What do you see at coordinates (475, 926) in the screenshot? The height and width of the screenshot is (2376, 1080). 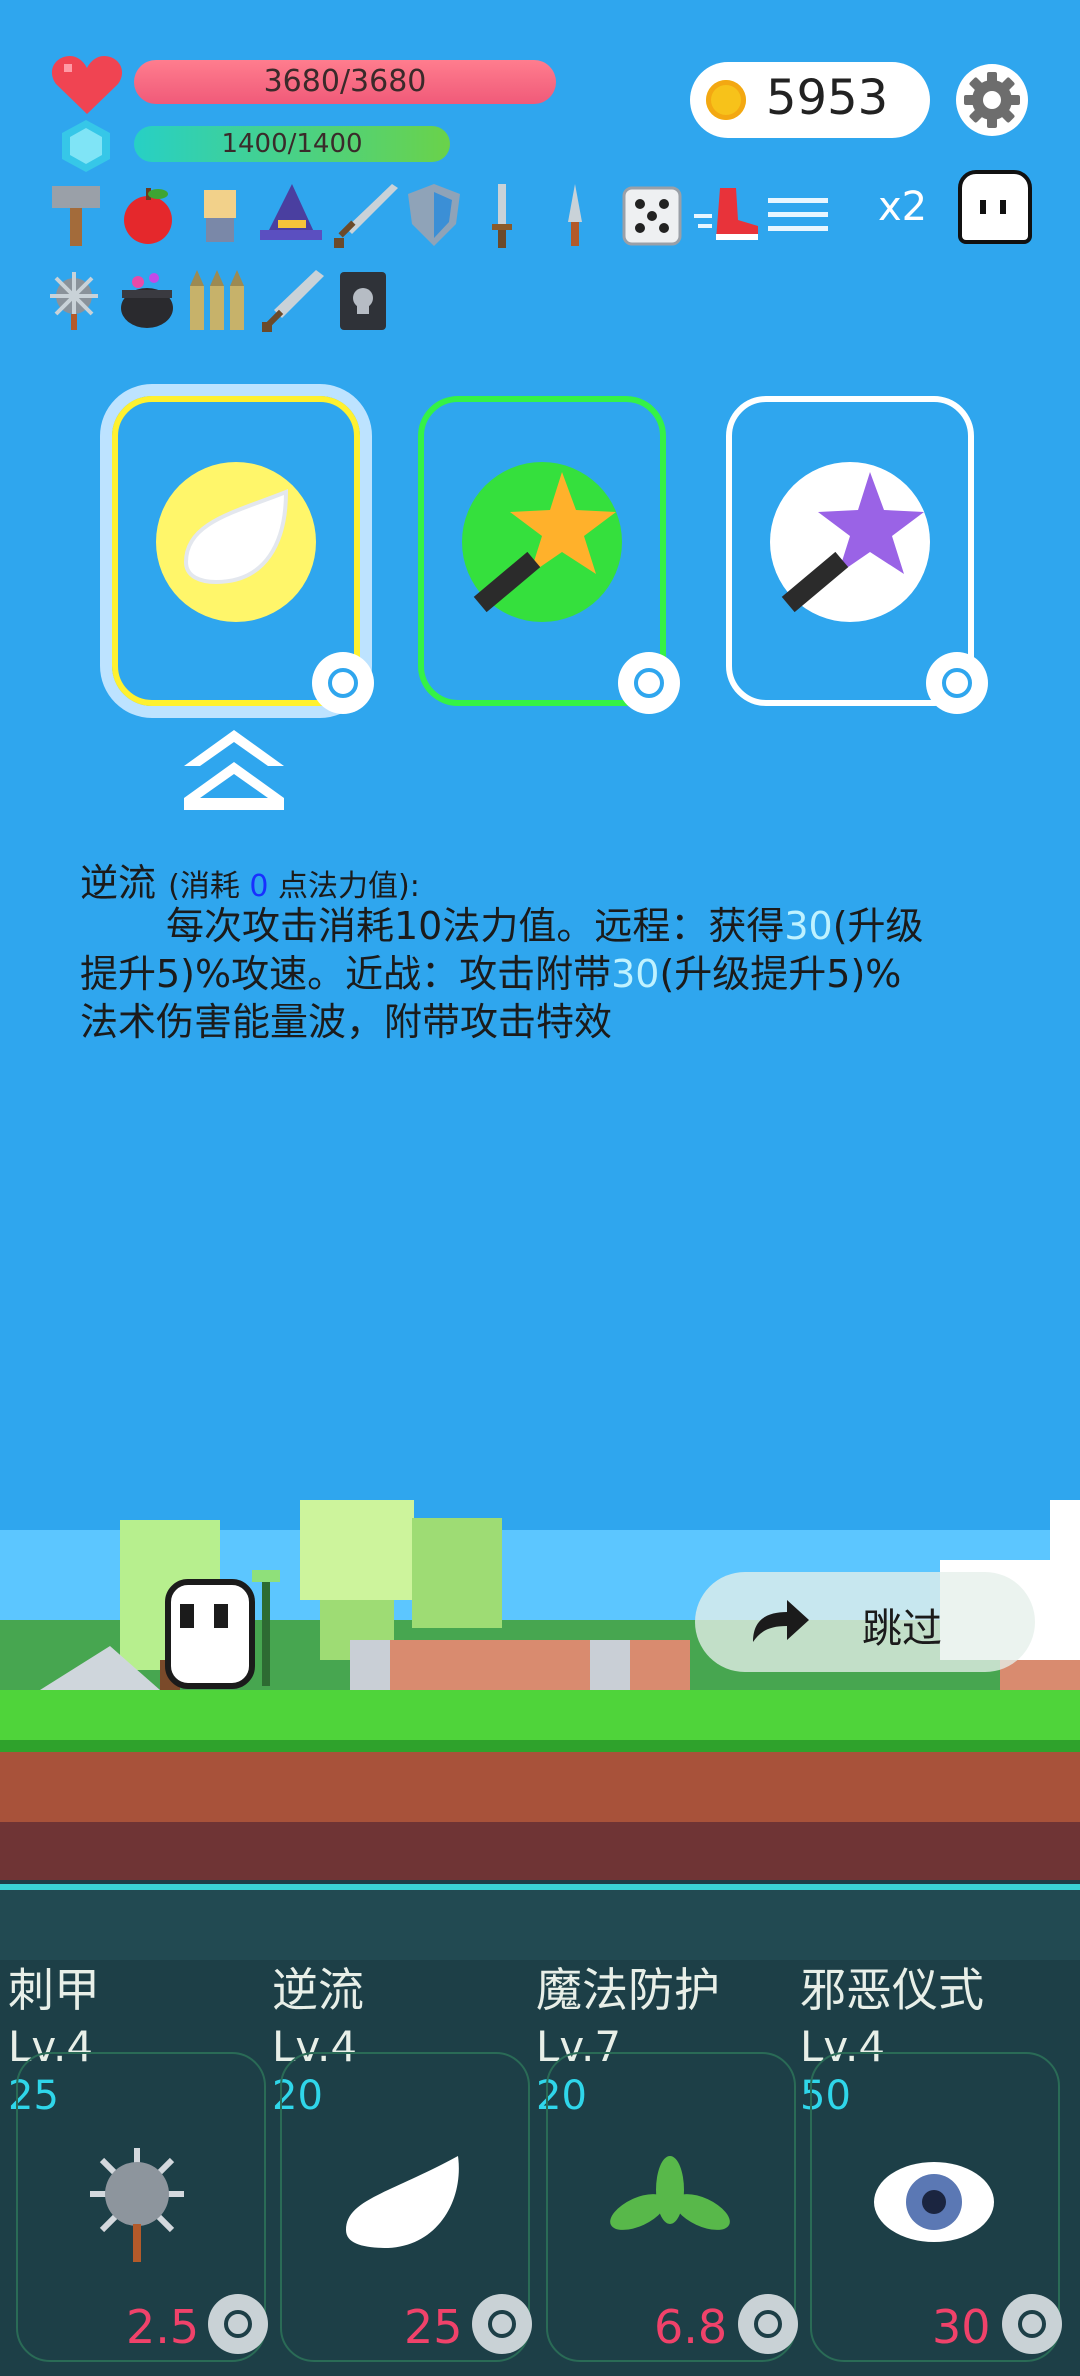 I see `desc-text: 每次攻击消耗10法力值。远程：获得` at bounding box center [475, 926].